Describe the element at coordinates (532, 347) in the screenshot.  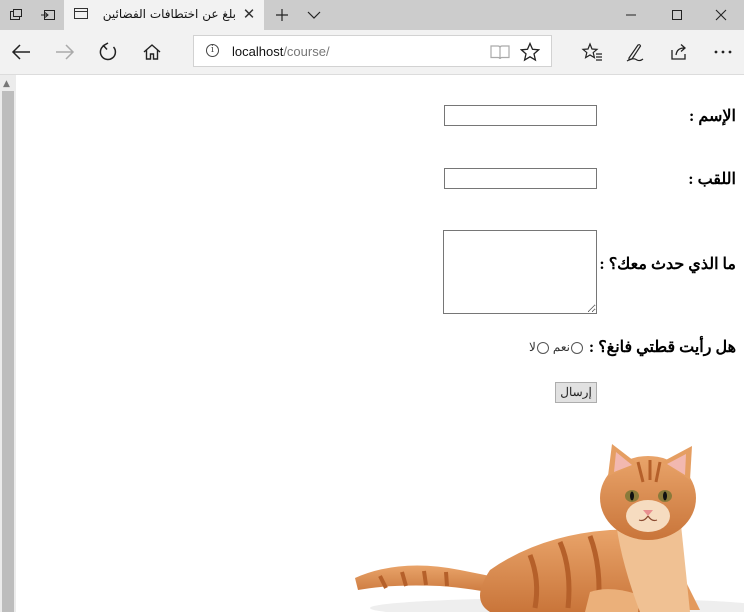
I see `radio-no-label: لا` at that location.